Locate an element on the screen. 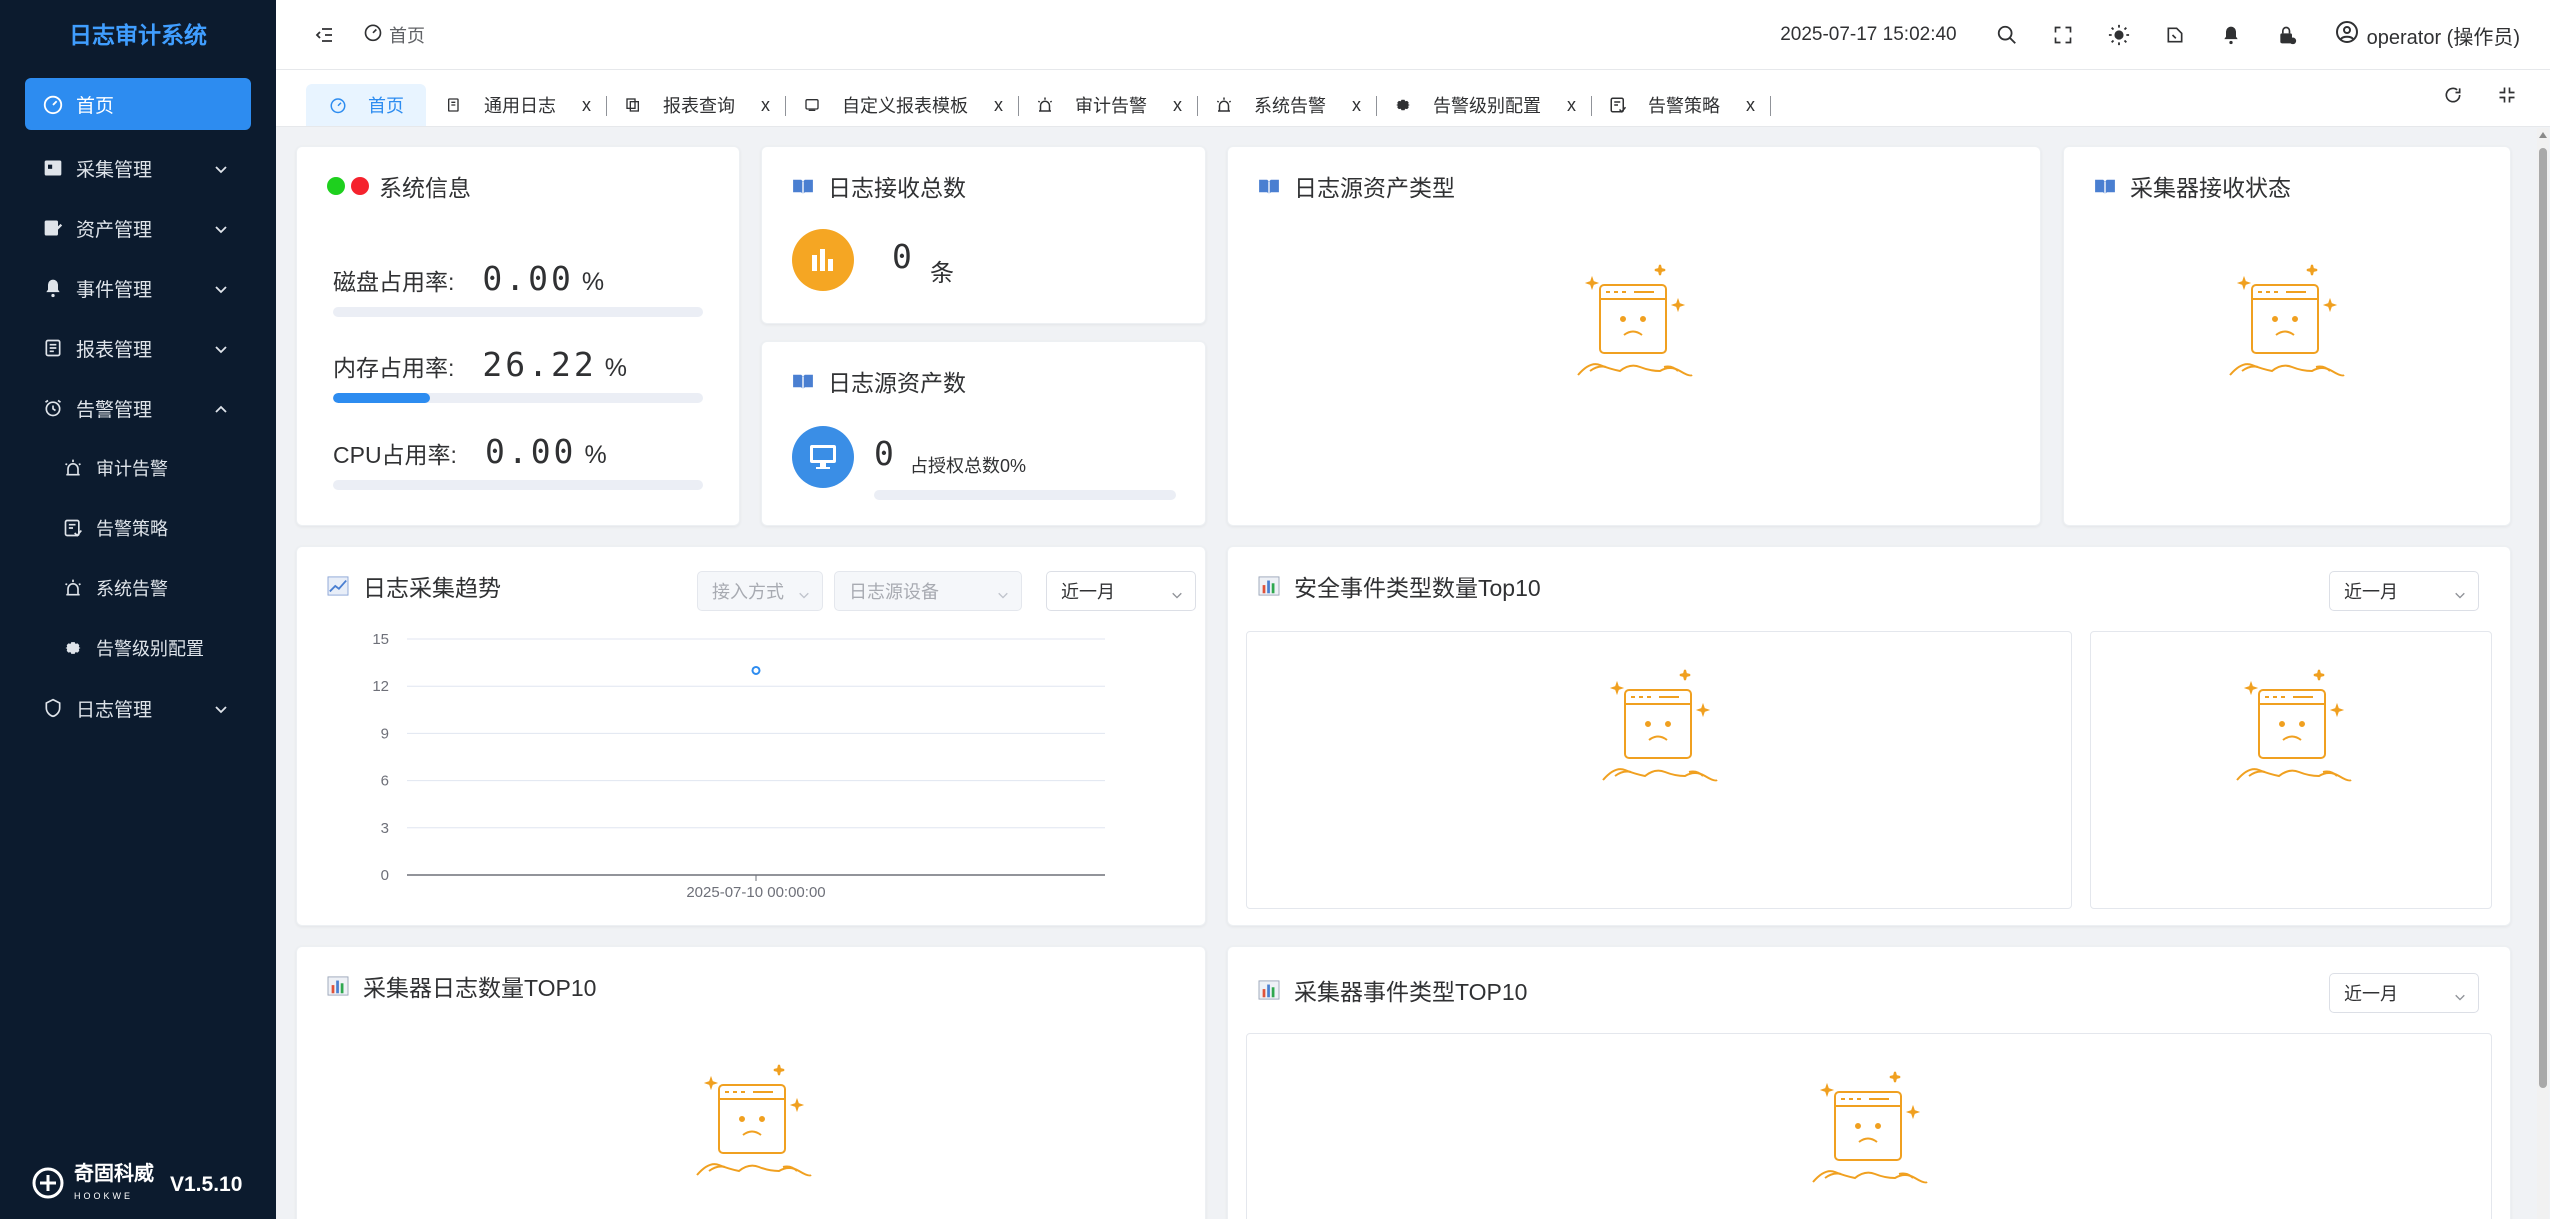 The width and height of the screenshot is (2550, 1219). card-title: 日志接收总数 is located at coordinates (879, 186).